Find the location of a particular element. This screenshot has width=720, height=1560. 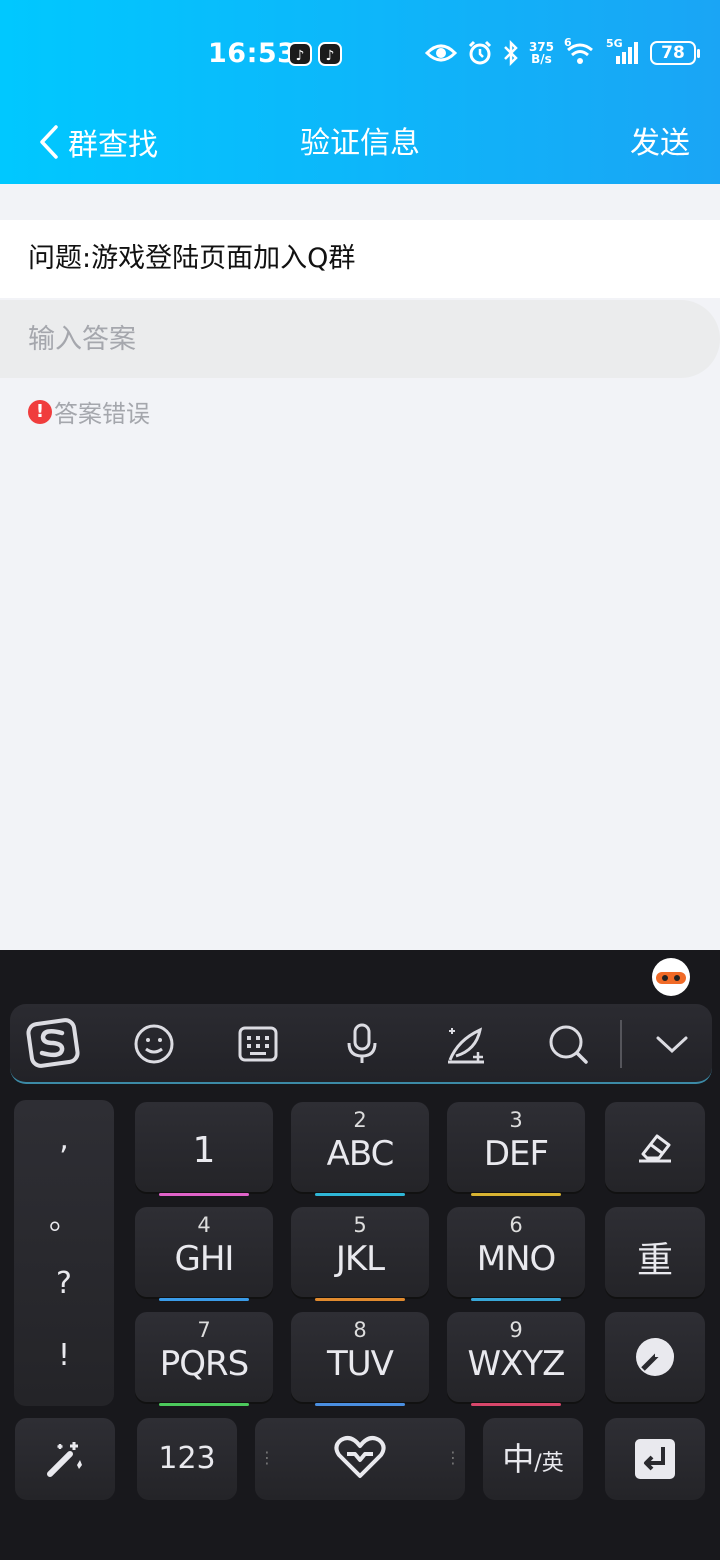

magic-wand-icon is located at coordinates (64, 1459).